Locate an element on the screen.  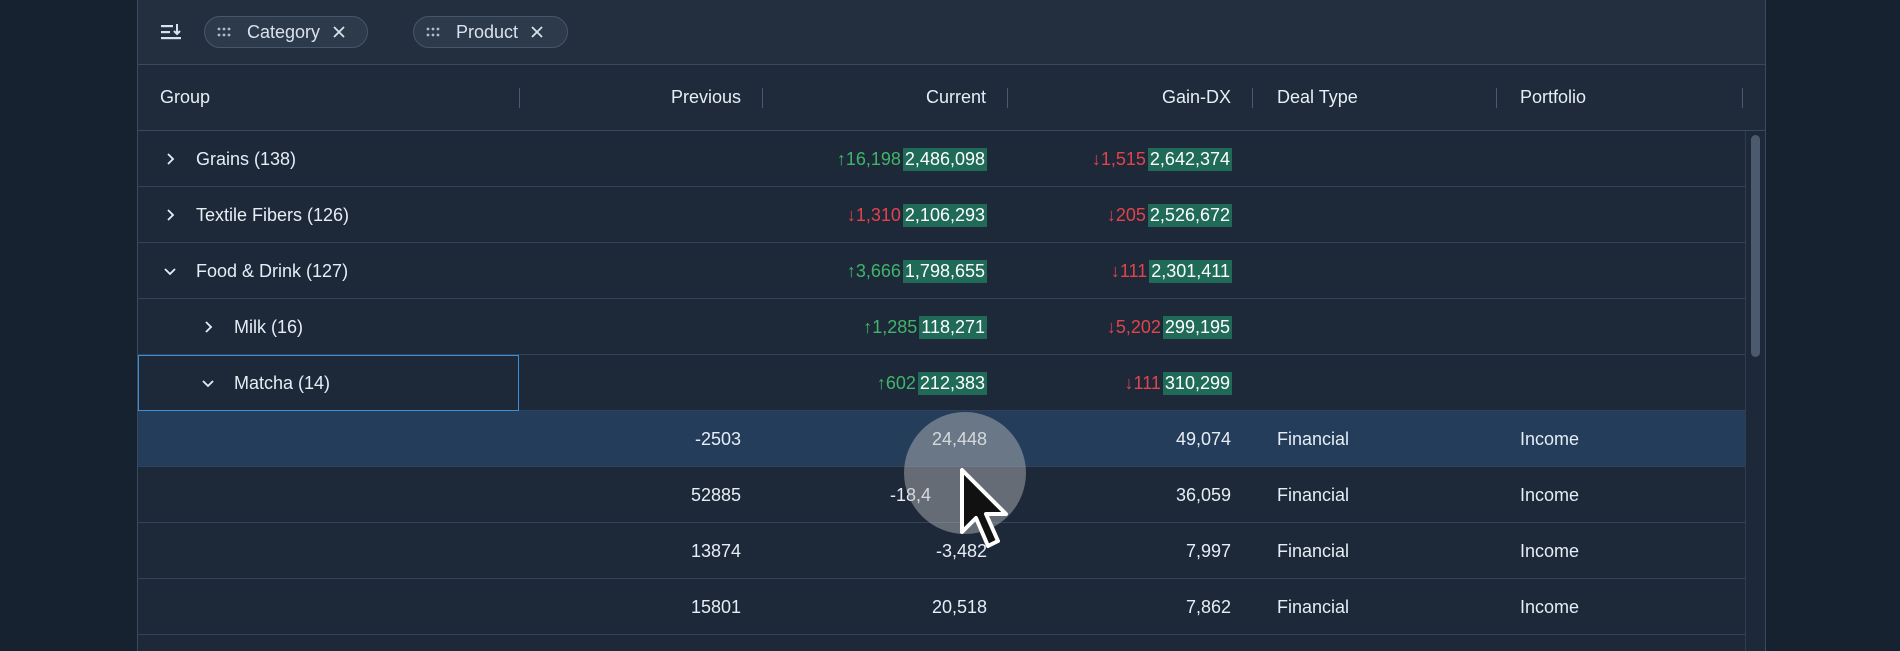
cursor-arrow-icon is located at coordinates (984, 508).